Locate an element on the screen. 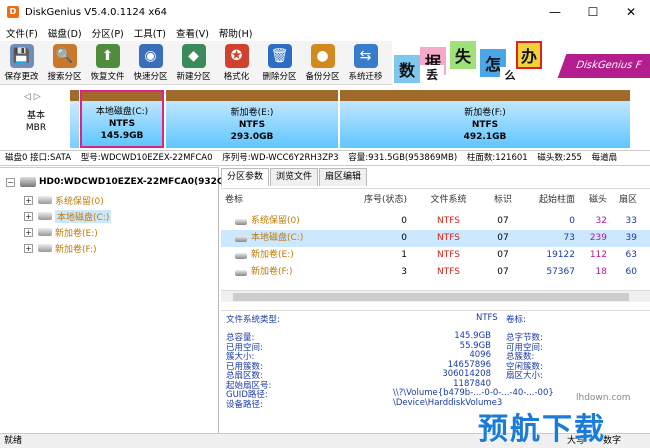 The height and width of the screenshot is (448, 650). disk-cylinders: 柱面数:121601 is located at coordinates (497, 158).